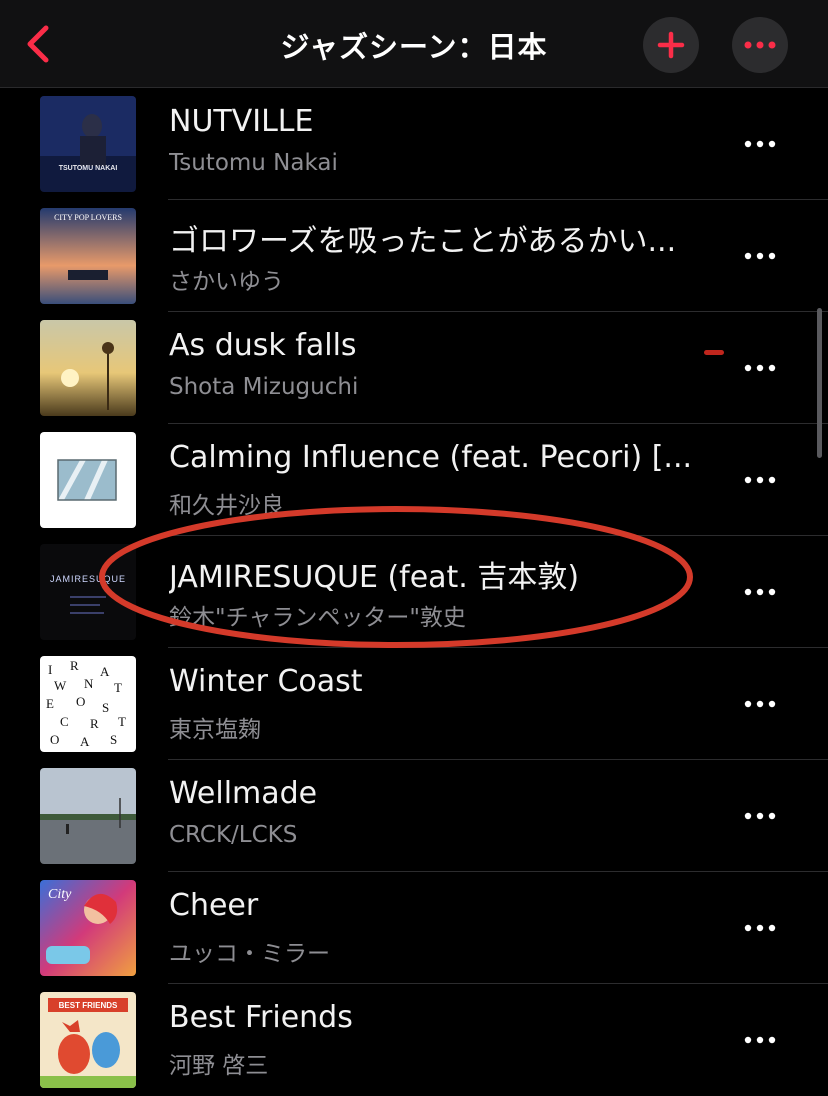 Image resolution: width=828 pixels, height=1096 pixels. Describe the element at coordinates (88, 217) in the screenshot. I see `album-art-text: CITY POP LOVERS` at that location.